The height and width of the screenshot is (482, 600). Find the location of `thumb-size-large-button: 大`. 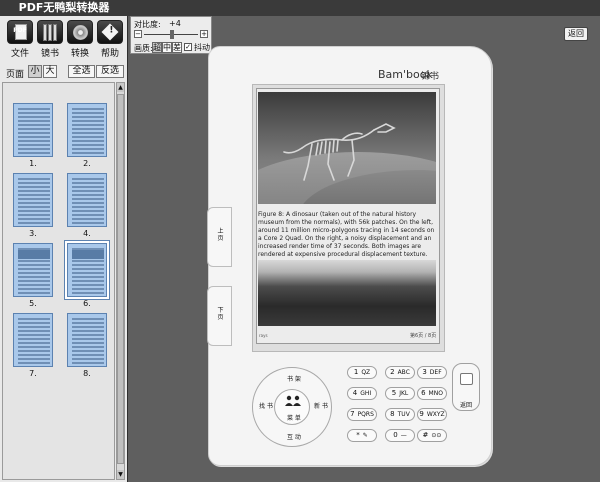

thumb-size-large-button: 大 is located at coordinates (50, 71).